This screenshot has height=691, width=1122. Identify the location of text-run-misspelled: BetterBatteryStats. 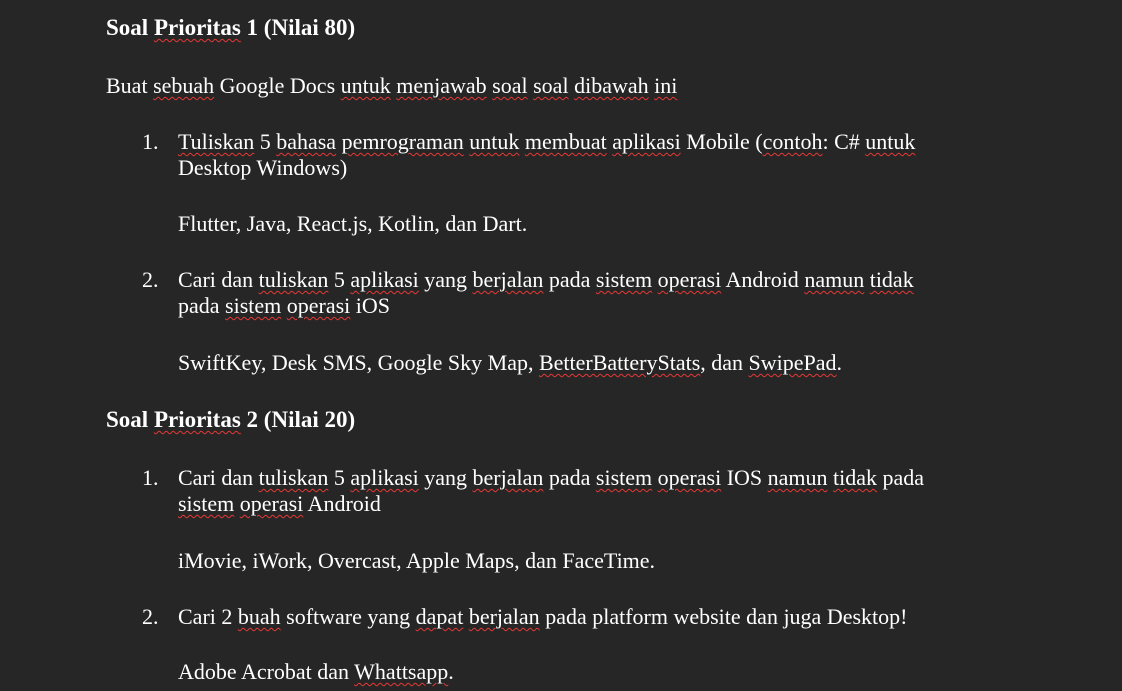
(619, 362).